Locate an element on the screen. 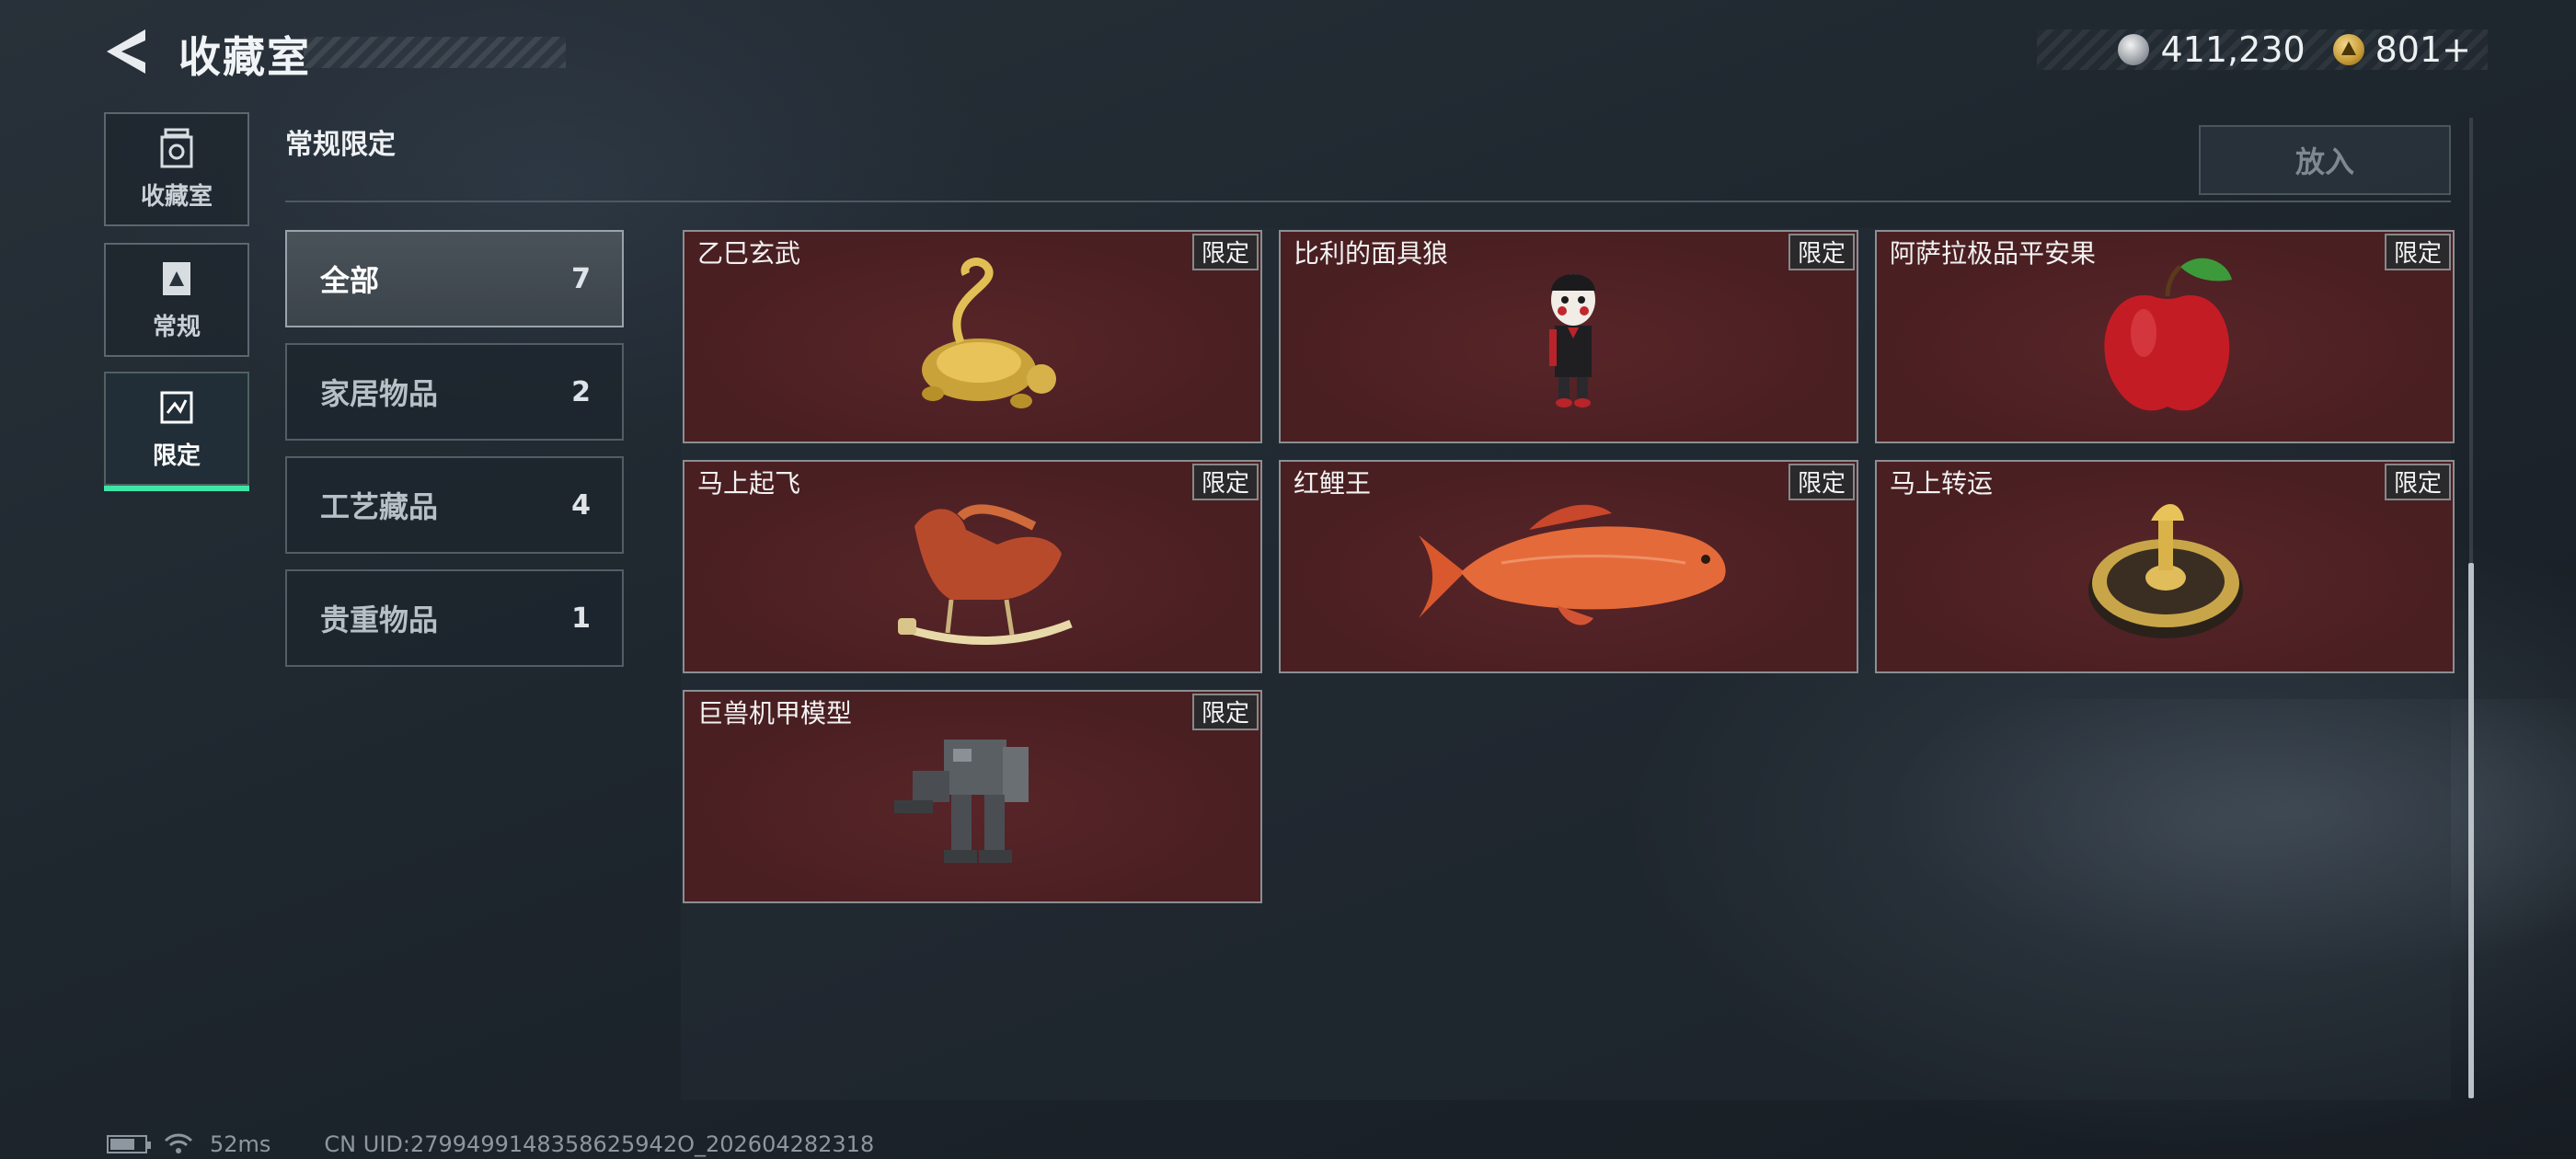  item-card: 阿萨拉极品平安果 限定 is located at coordinates (2165, 336).